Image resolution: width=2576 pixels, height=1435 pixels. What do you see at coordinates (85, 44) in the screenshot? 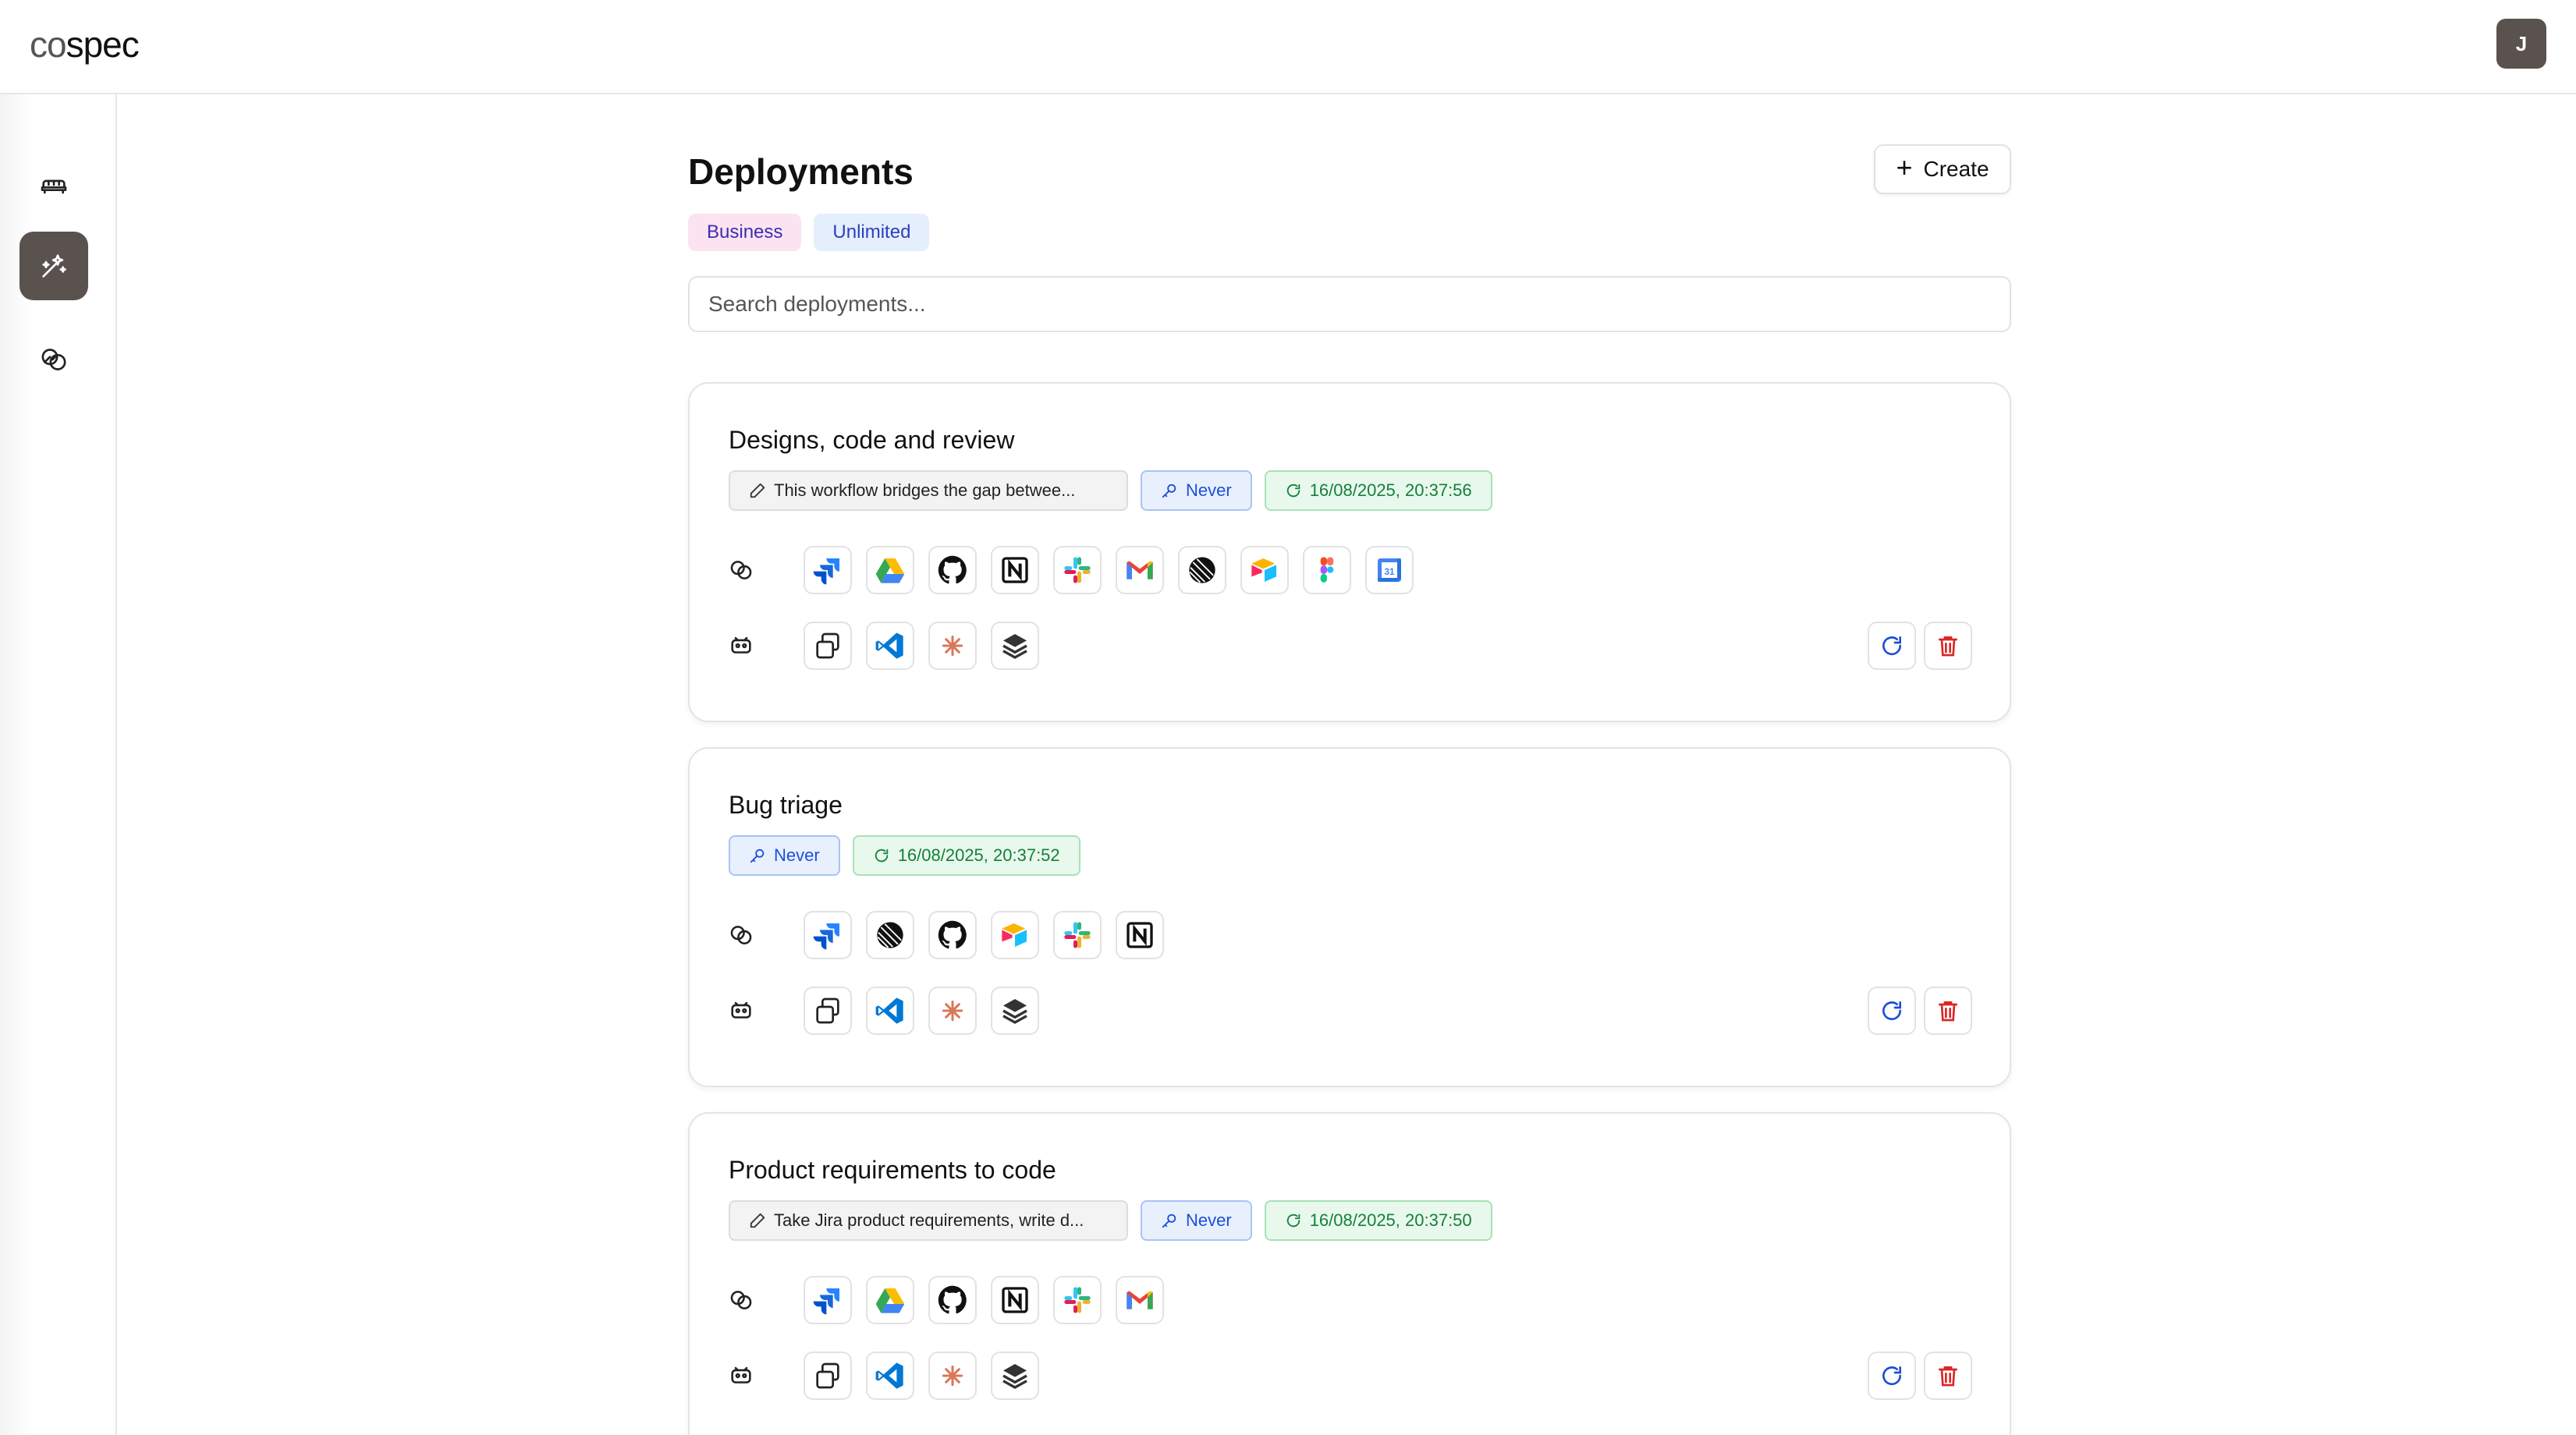
I see `app-logo: cospec` at bounding box center [85, 44].